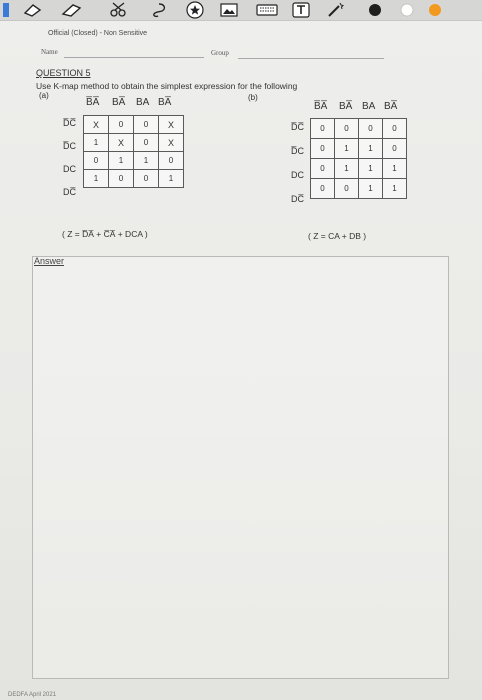 Image resolution: width=482 pixels, height=700 pixels. I want to click on highlighter-icon, so click(72, 10).